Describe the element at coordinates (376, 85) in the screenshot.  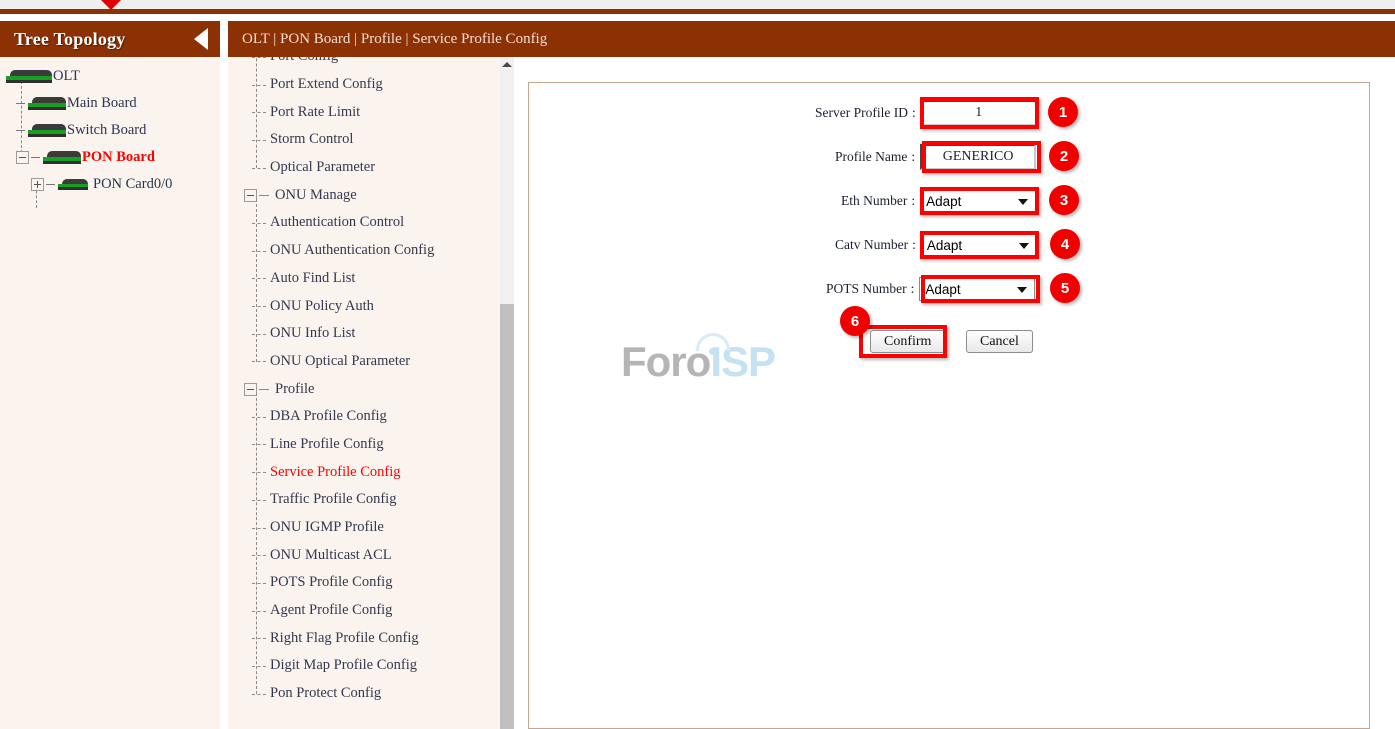
I see `nav-item-port-extend-config: Port Extend Config` at that location.